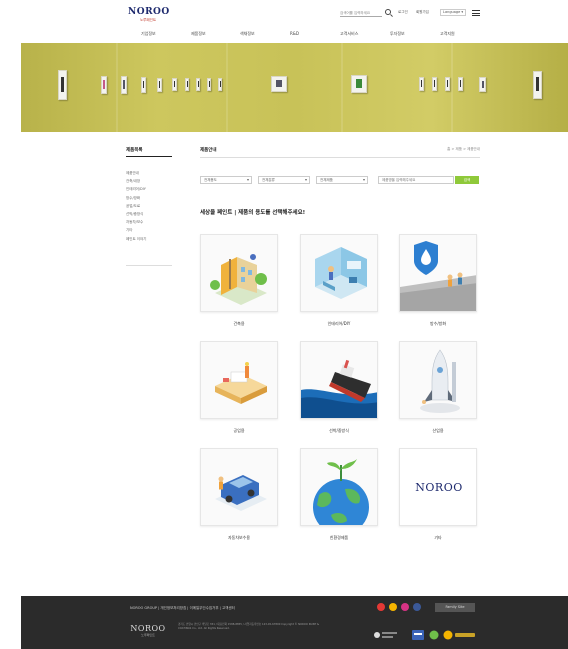 This screenshot has width=568, height=649. I want to click on facebook-icon, so click(417, 607).